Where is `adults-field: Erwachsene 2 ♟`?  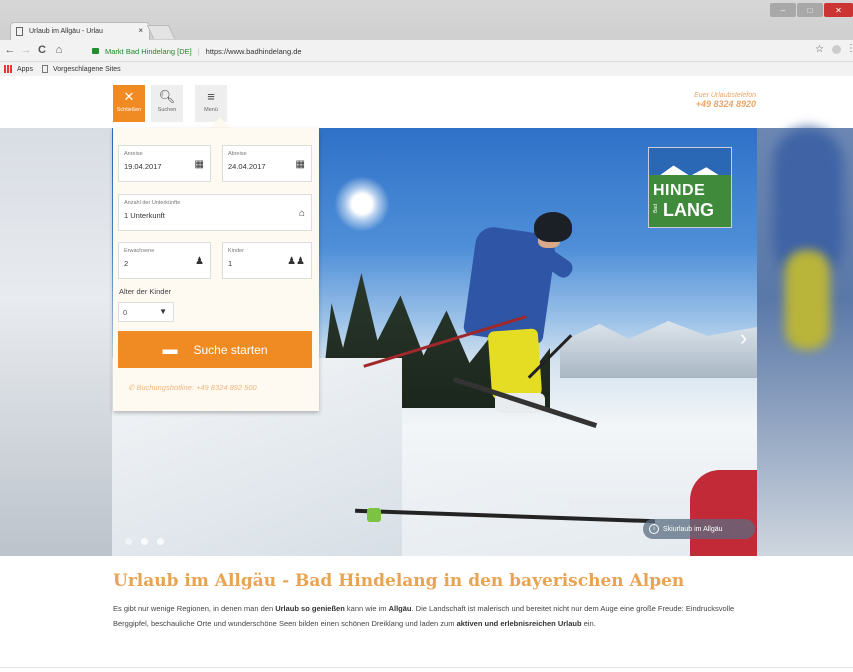
adults-field: Erwachsene 2 ♟ is located at coordinates (164, 260).